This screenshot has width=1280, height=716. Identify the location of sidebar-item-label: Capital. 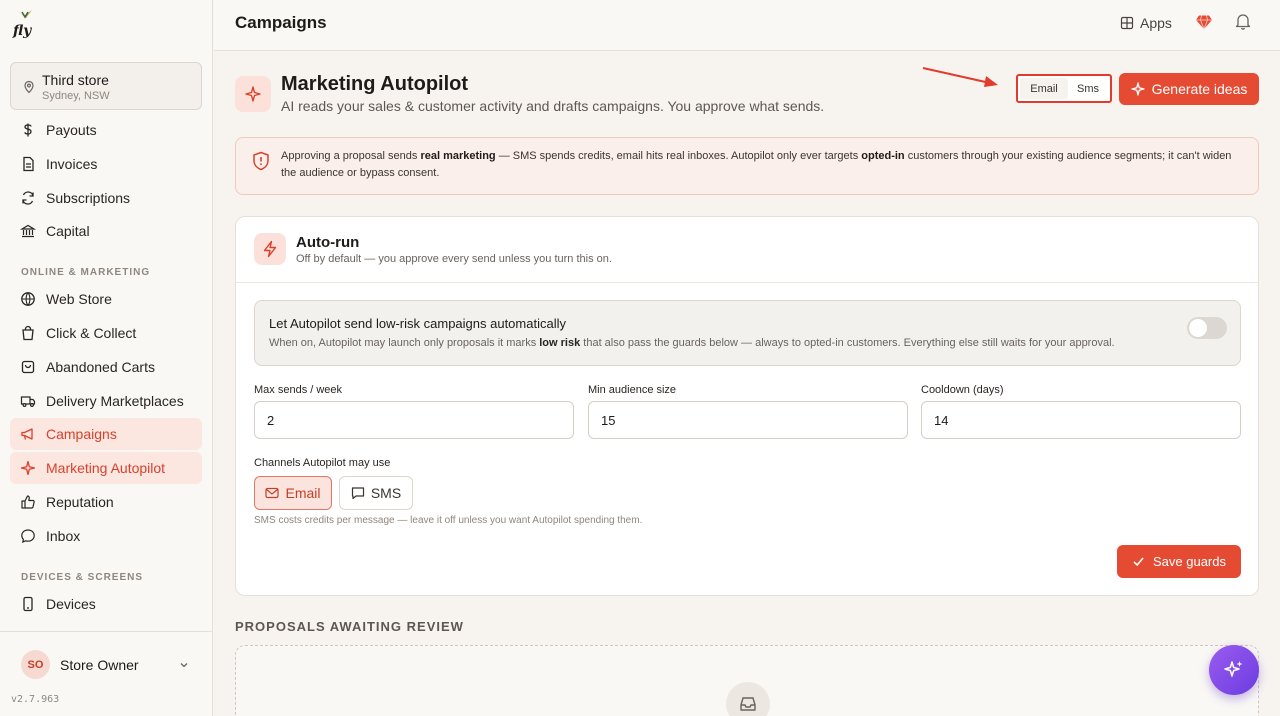
(68, 231).